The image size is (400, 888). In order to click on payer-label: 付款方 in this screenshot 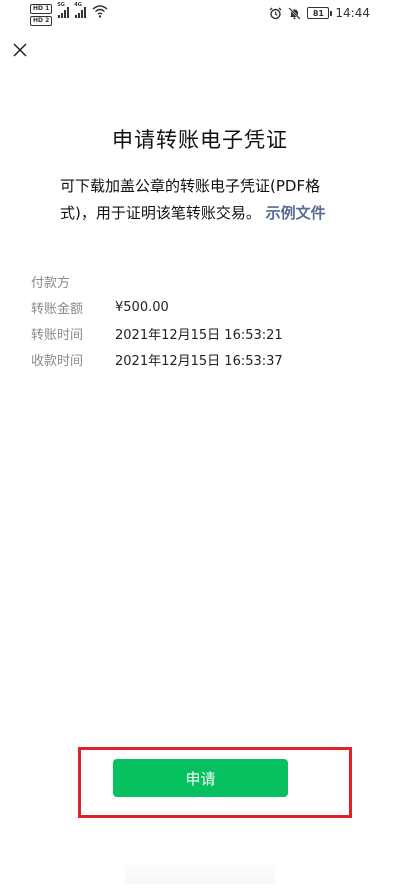, I will do `click(51, 283)`.